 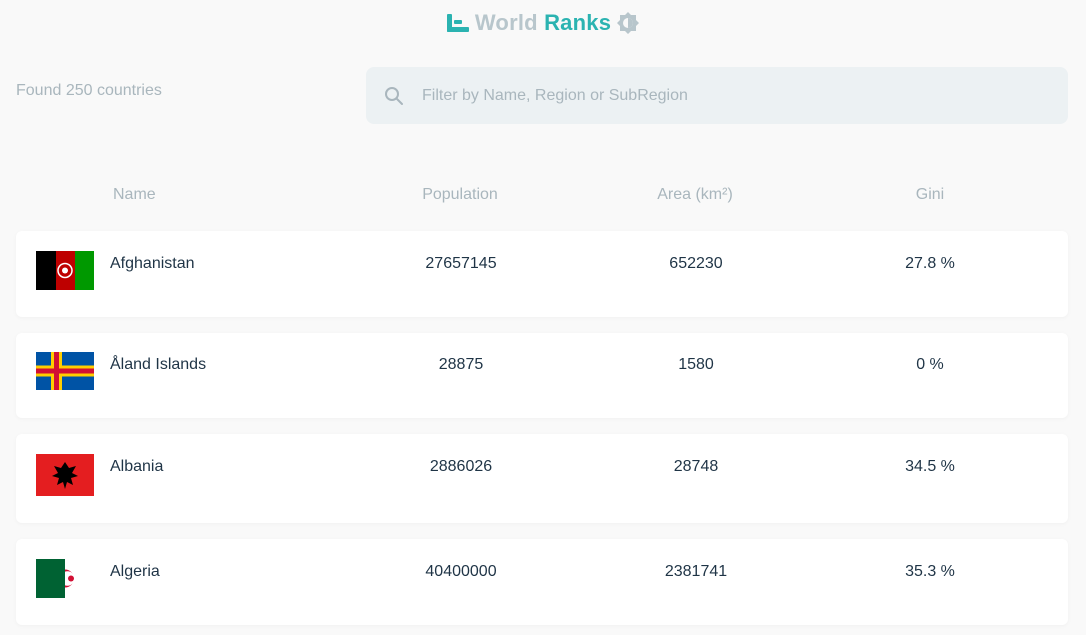 What do you see at coordinates (930, 466) in the screenshot?
I see `country-gini: 34.5 %` at bounding box center [930, 466].